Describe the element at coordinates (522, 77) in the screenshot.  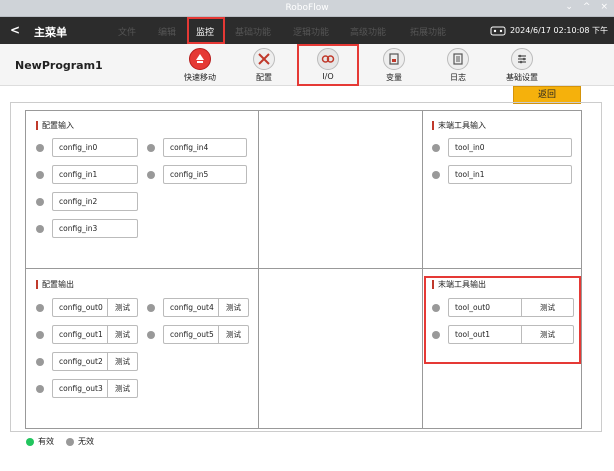
I see `basic-settings-label: 基础设置` at that location.